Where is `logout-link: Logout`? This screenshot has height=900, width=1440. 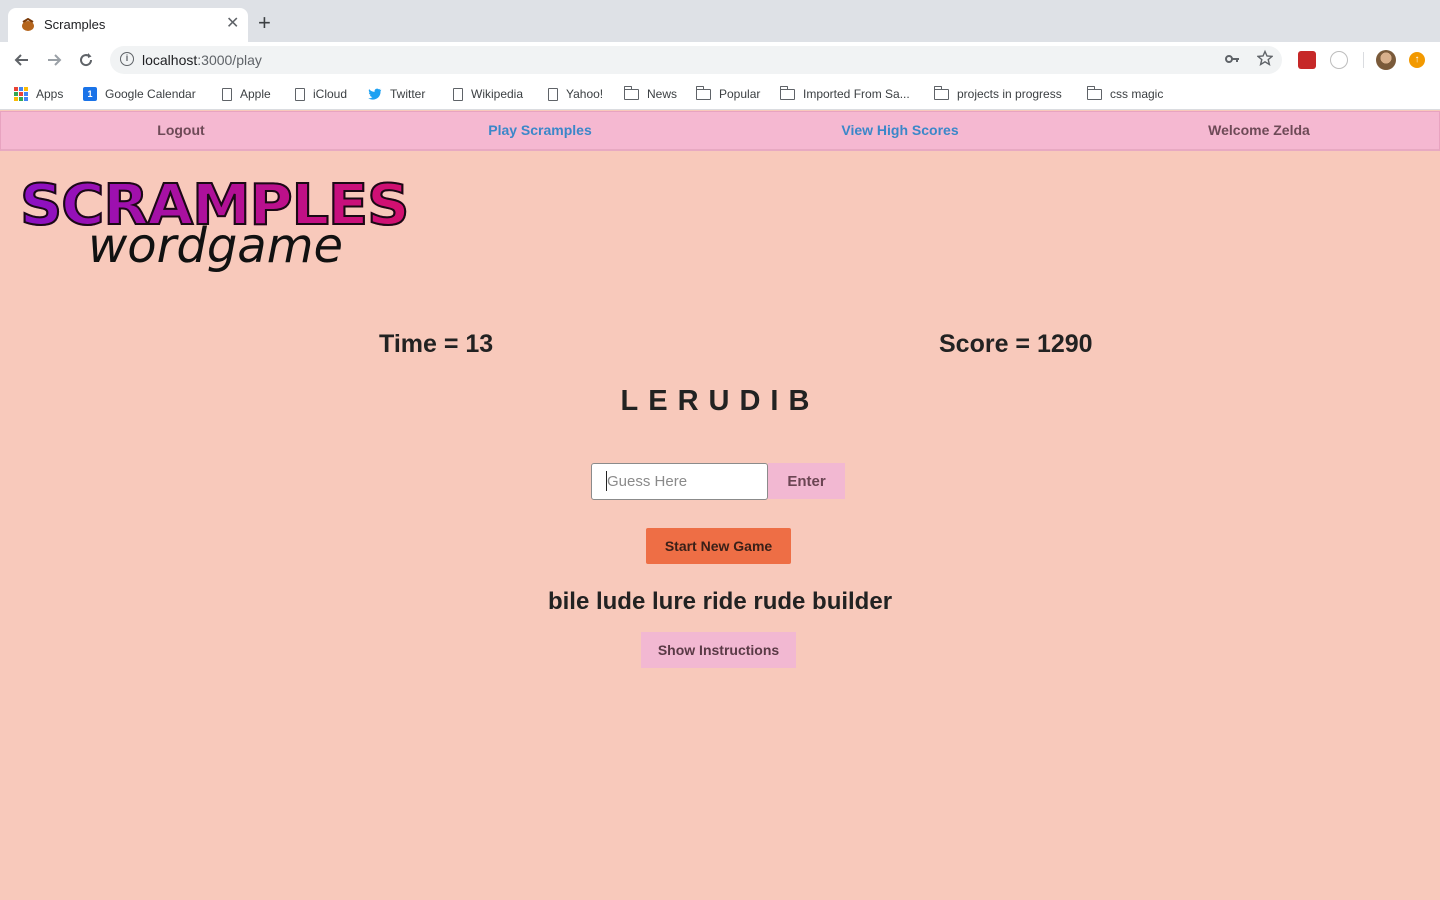 logout-link: Logout is located at coordinates (181, 130).